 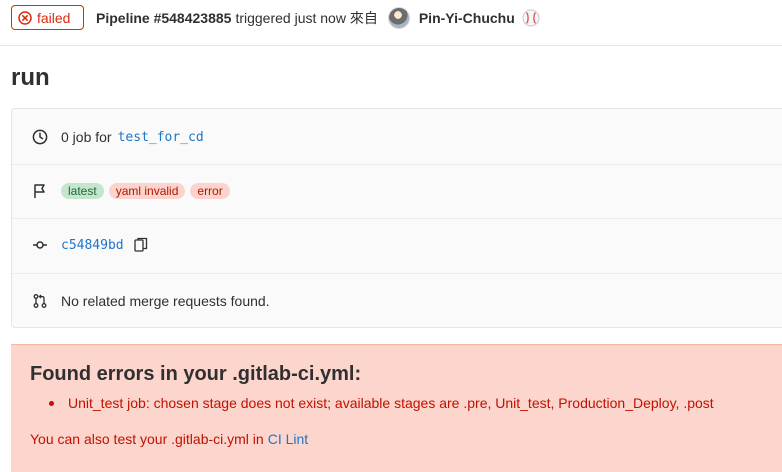 What do you see at coordinates (196, 374) in the screenshot?
I see `error-title: Found errors in your .gitlab-ci.yml:` at bounding box center [196, 374].